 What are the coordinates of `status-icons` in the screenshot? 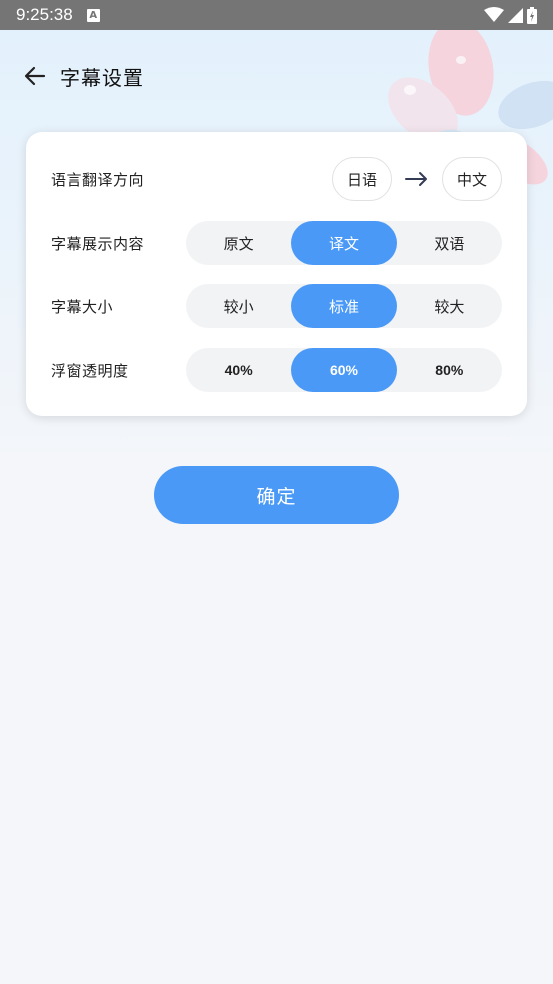 It's located at (510, 15).